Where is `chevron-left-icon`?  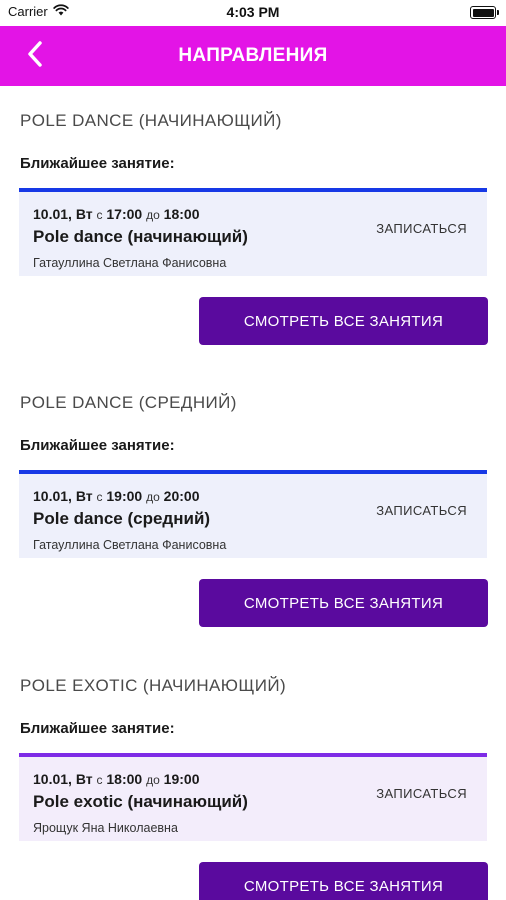 chevron-left-icon is located at coordinates (35, 56).